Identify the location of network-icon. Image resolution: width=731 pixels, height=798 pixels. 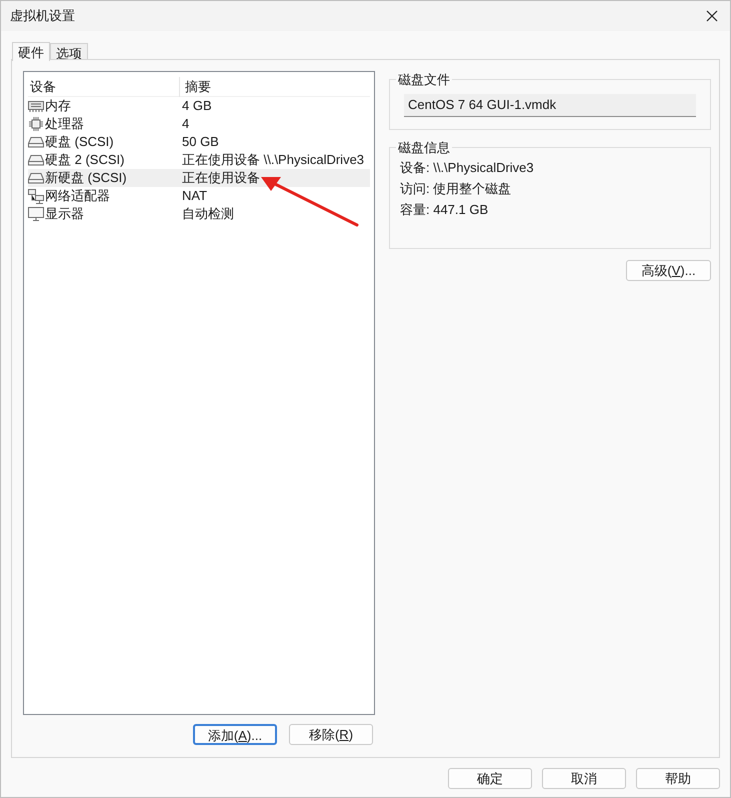
(36, 196).